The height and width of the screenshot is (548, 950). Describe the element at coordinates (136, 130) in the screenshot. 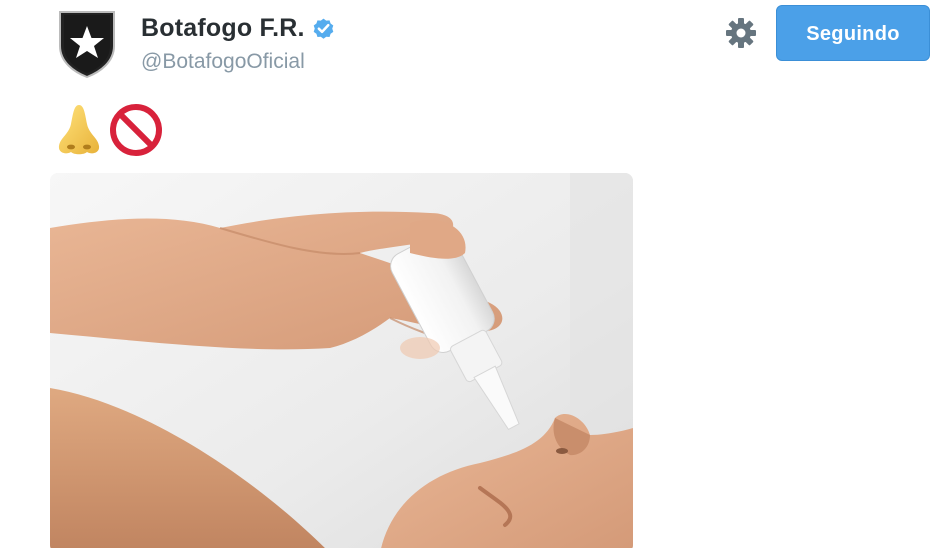

I see `no-entry-sign-icon` at that location.